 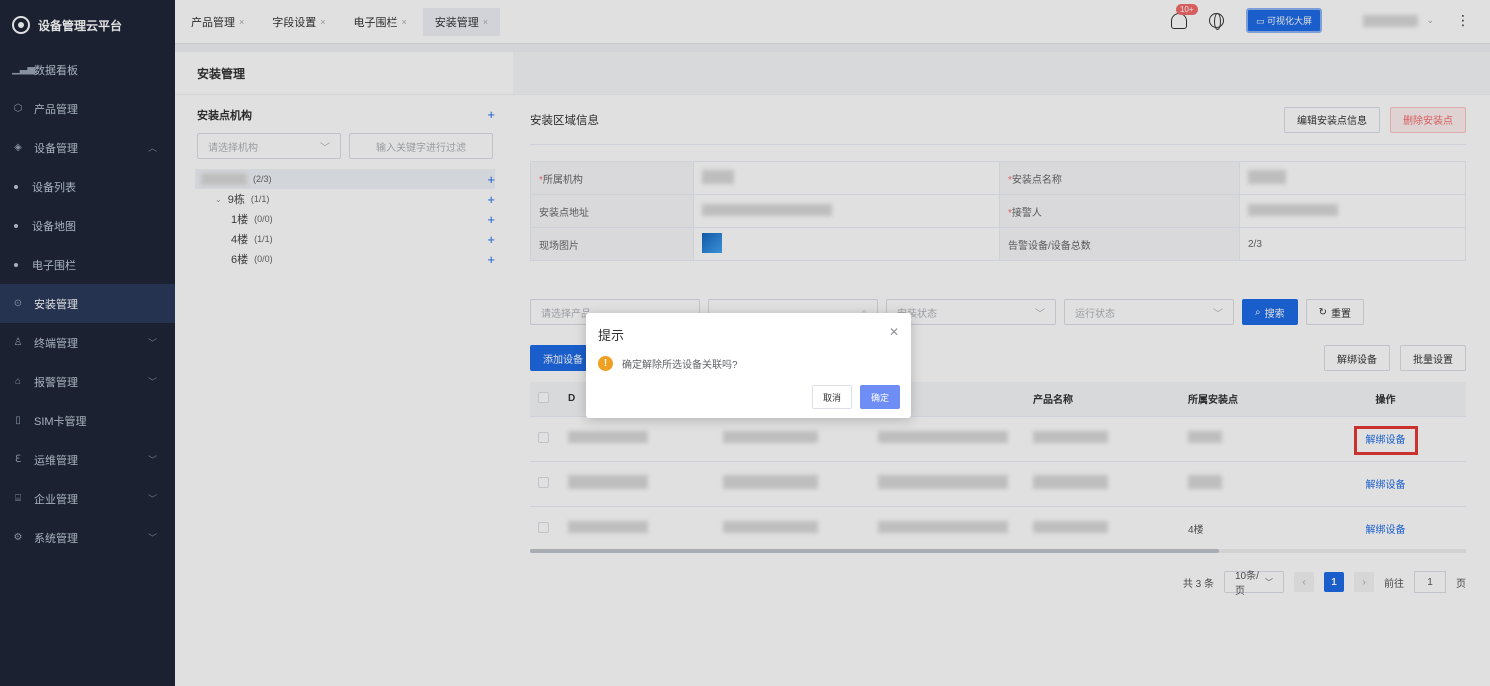 I want to click on dialog-body: ! 确定解除所选设备关联吗?, so click(x=748, y=363).